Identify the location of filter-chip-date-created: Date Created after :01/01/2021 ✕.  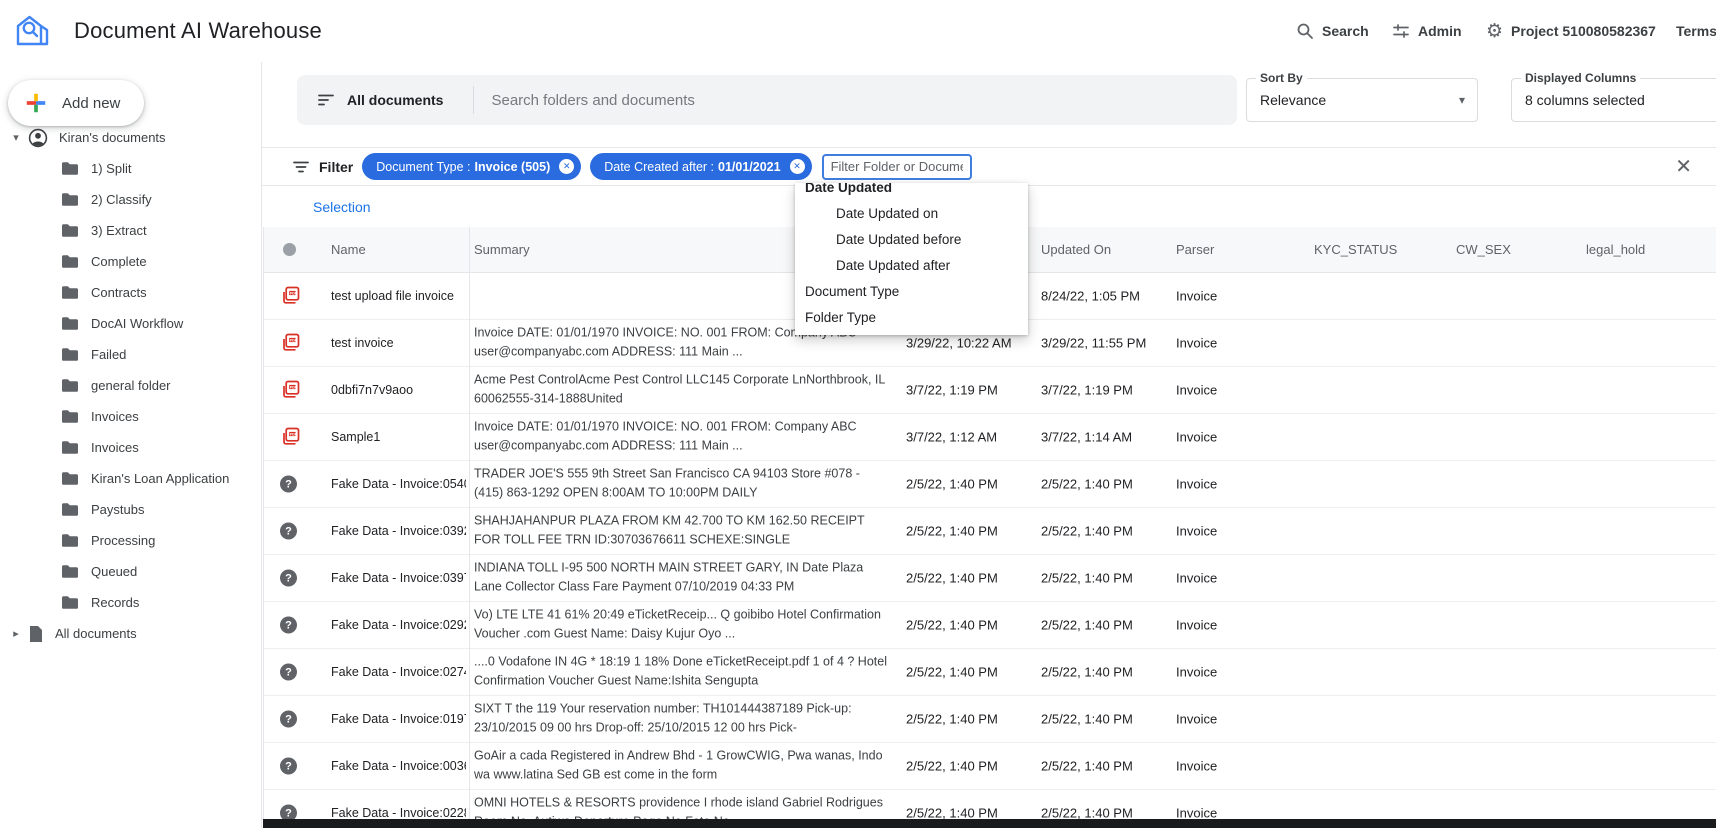
(701, 166).